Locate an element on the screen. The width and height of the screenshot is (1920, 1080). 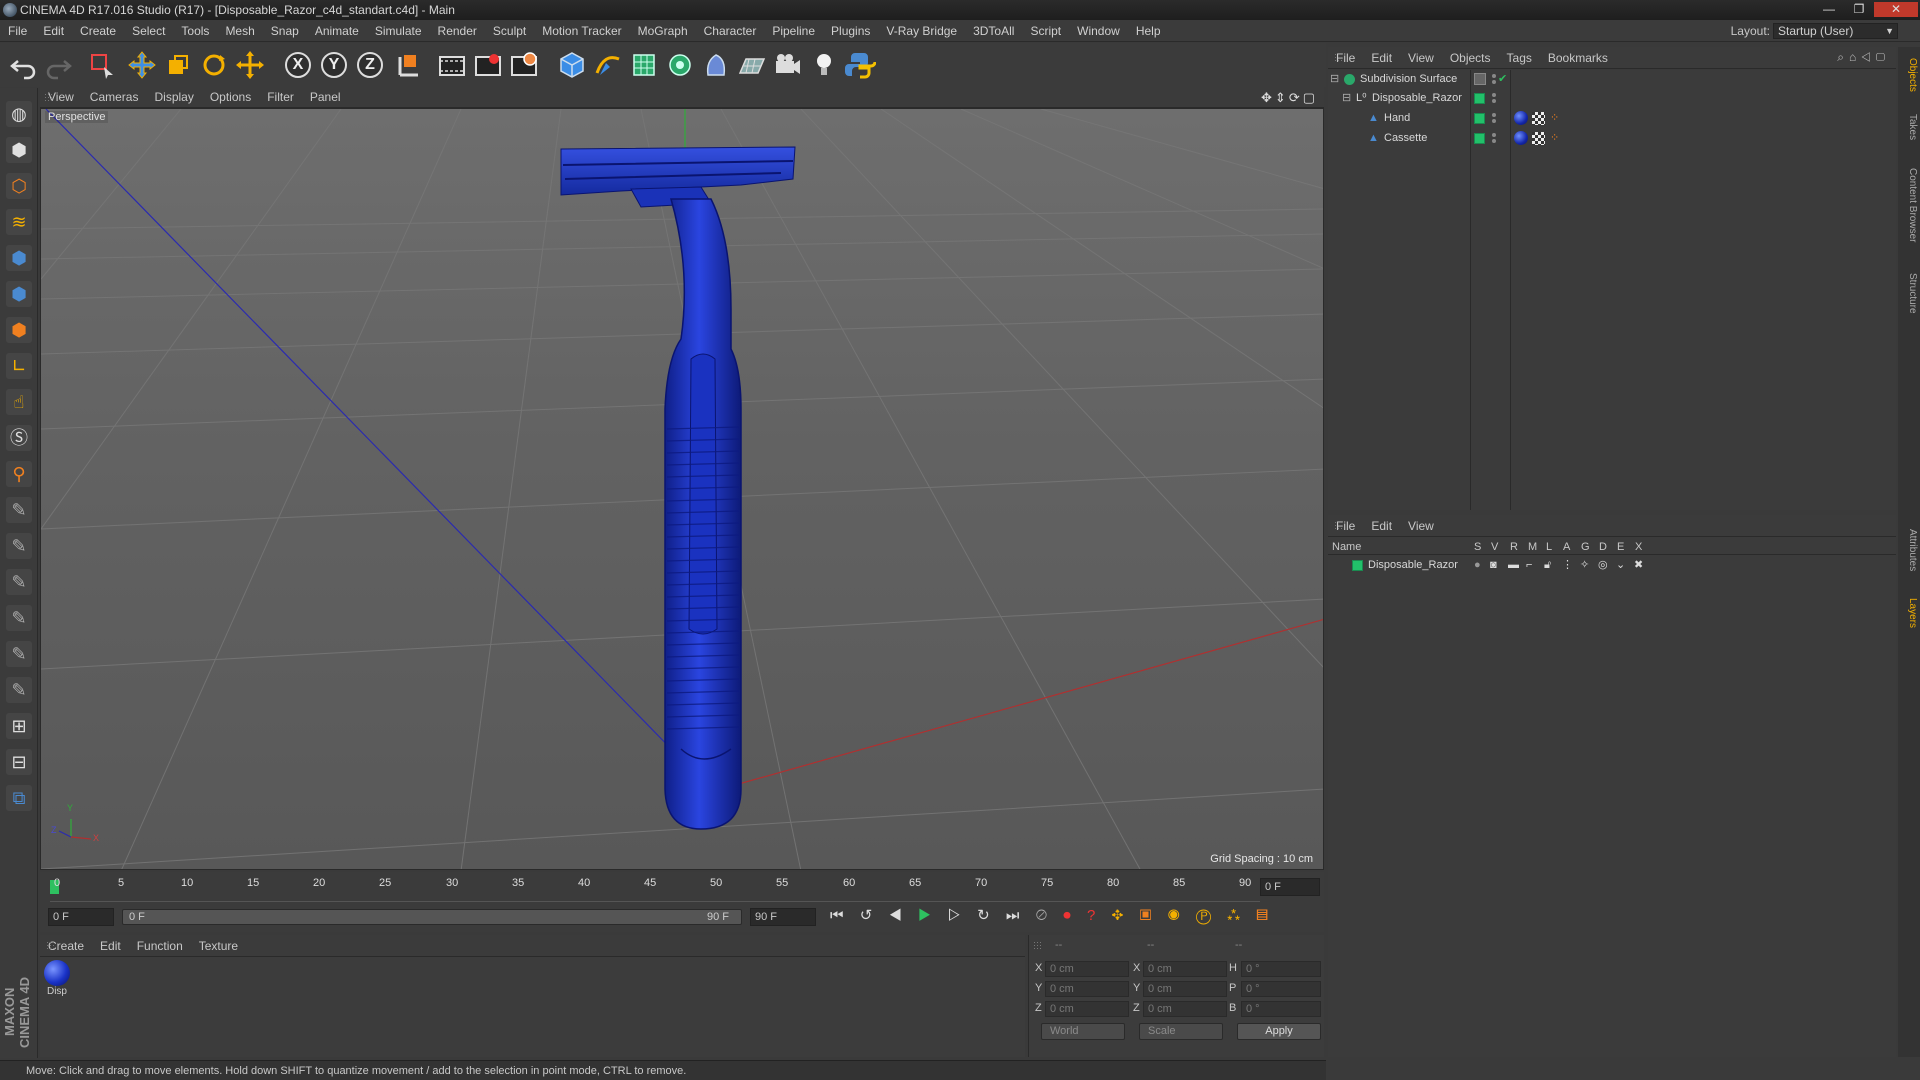
pos-y-field: 0 cm is located at coordinates (1087, 989).